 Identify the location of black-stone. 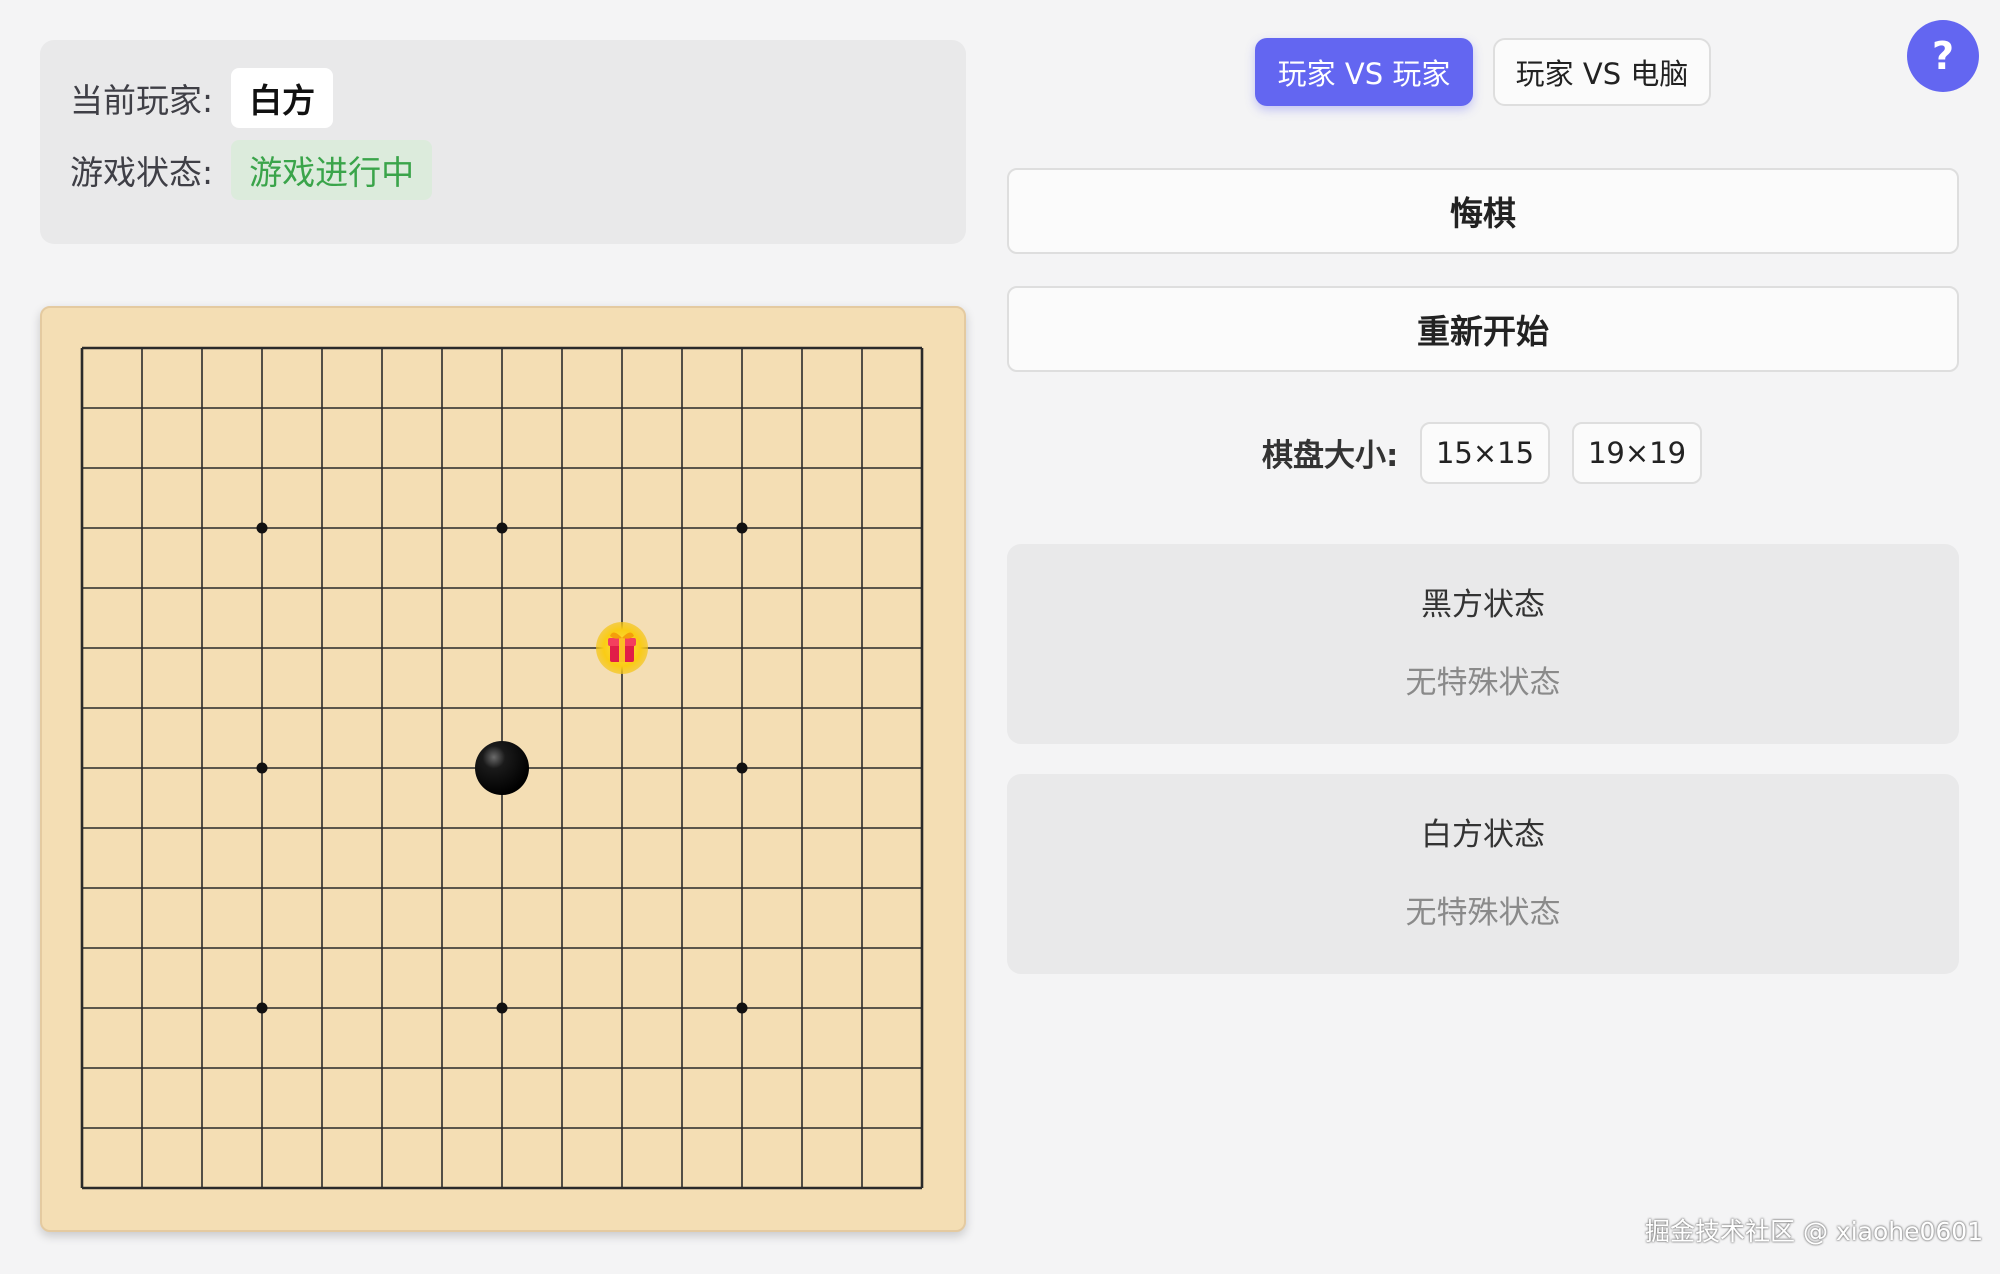
(502, 768).